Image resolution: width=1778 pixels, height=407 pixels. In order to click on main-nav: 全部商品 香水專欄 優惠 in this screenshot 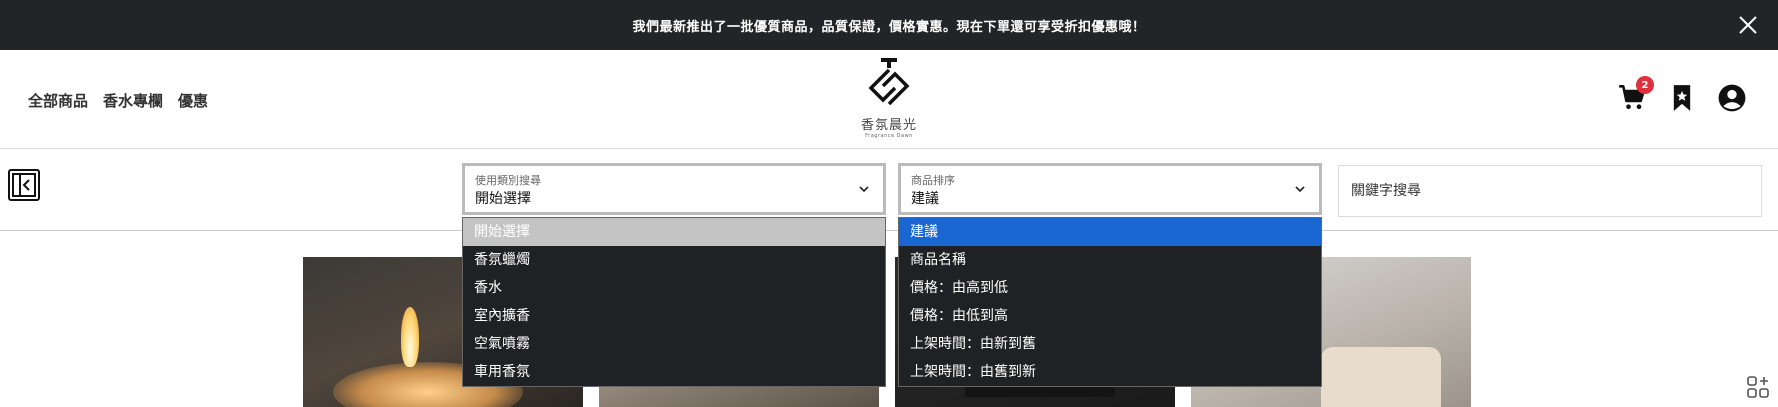, I will do `click(118, 100)`.